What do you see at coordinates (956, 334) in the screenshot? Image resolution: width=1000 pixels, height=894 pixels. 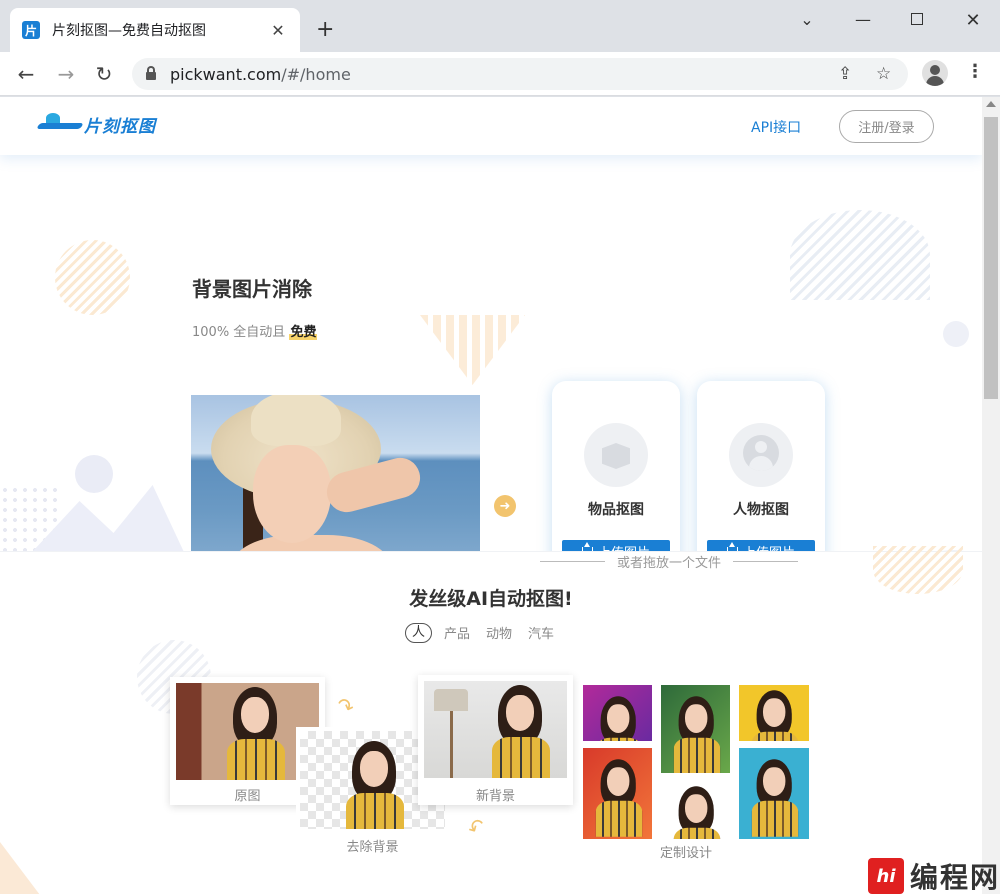 I see `decor-dot` at bounding box center [956, 334].